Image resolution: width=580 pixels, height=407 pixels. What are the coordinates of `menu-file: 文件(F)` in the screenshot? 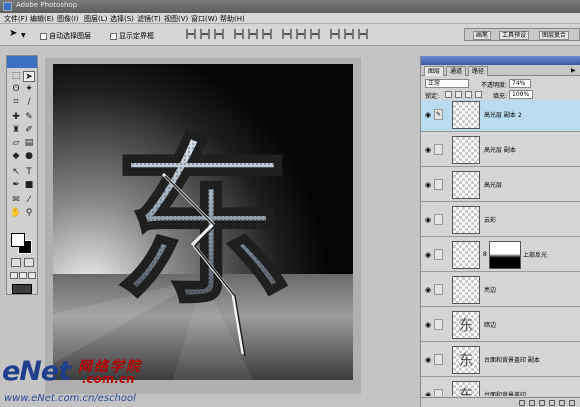 It's located at (16, 19).